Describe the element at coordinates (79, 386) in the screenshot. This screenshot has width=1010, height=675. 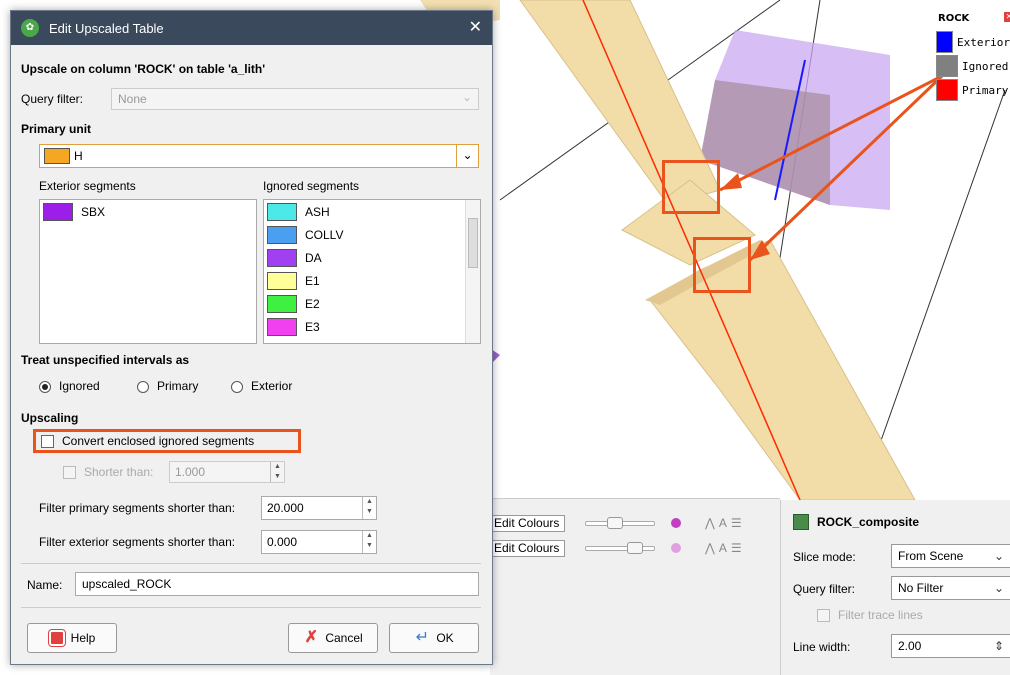
I see `radio-ignored-label: Ignored` at that location.